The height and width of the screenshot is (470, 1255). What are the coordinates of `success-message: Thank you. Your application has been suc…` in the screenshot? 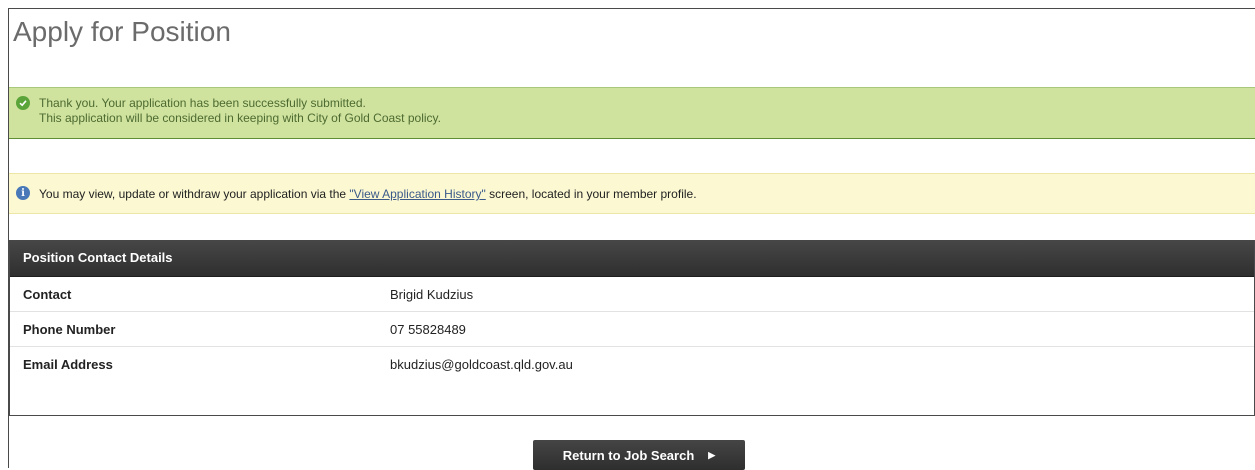 It's located at (632, 113).